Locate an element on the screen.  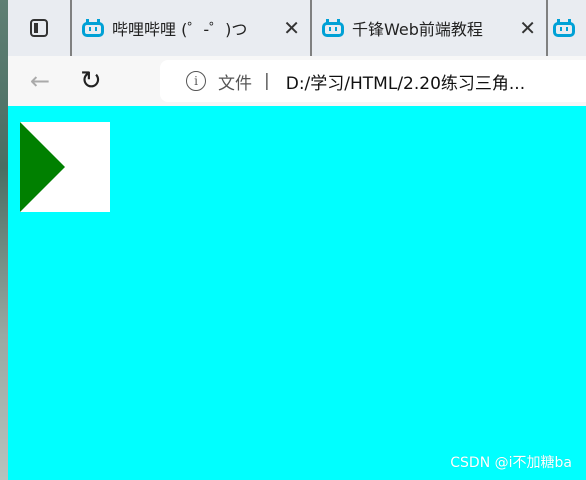
url-scheme-label: 文件 is located at coordinates (235, 83).